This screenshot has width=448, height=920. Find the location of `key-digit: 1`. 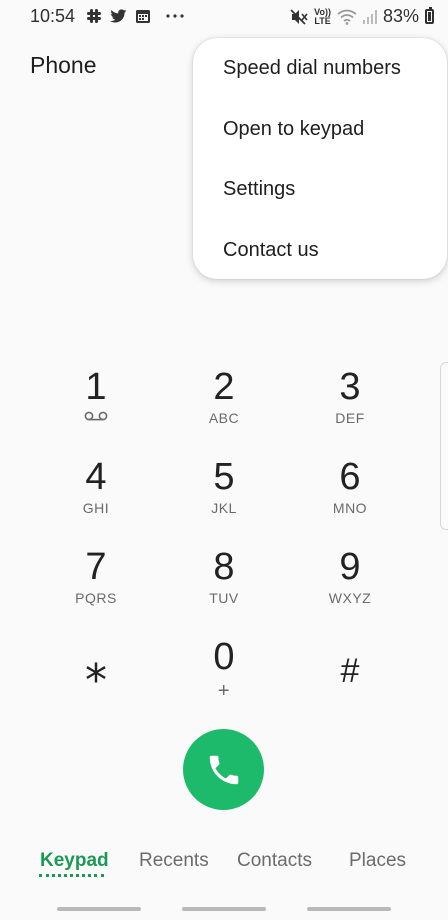

key-digit: 1 is located at coordinates (96, 387).